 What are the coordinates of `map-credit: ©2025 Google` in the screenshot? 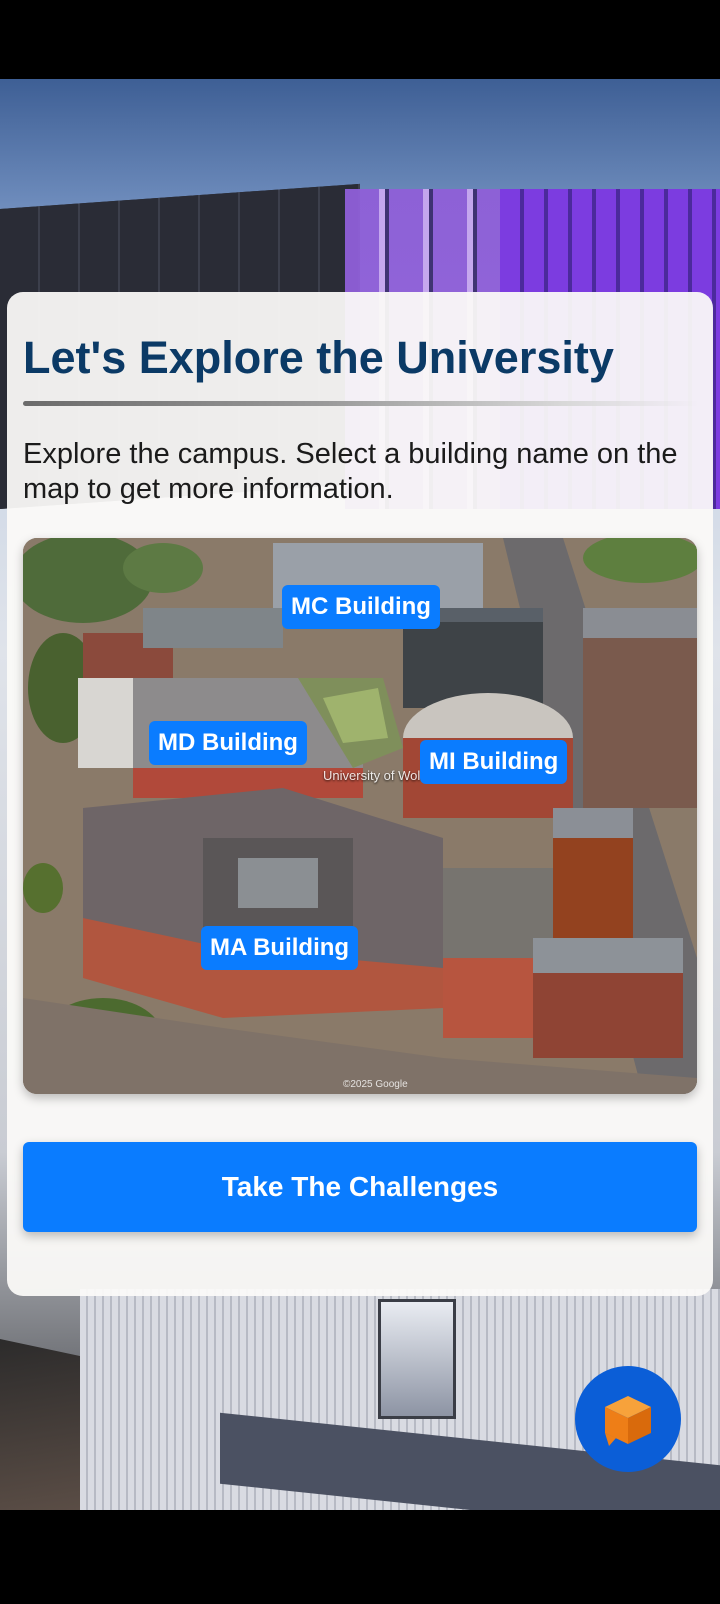 It's located at (375, 1084).